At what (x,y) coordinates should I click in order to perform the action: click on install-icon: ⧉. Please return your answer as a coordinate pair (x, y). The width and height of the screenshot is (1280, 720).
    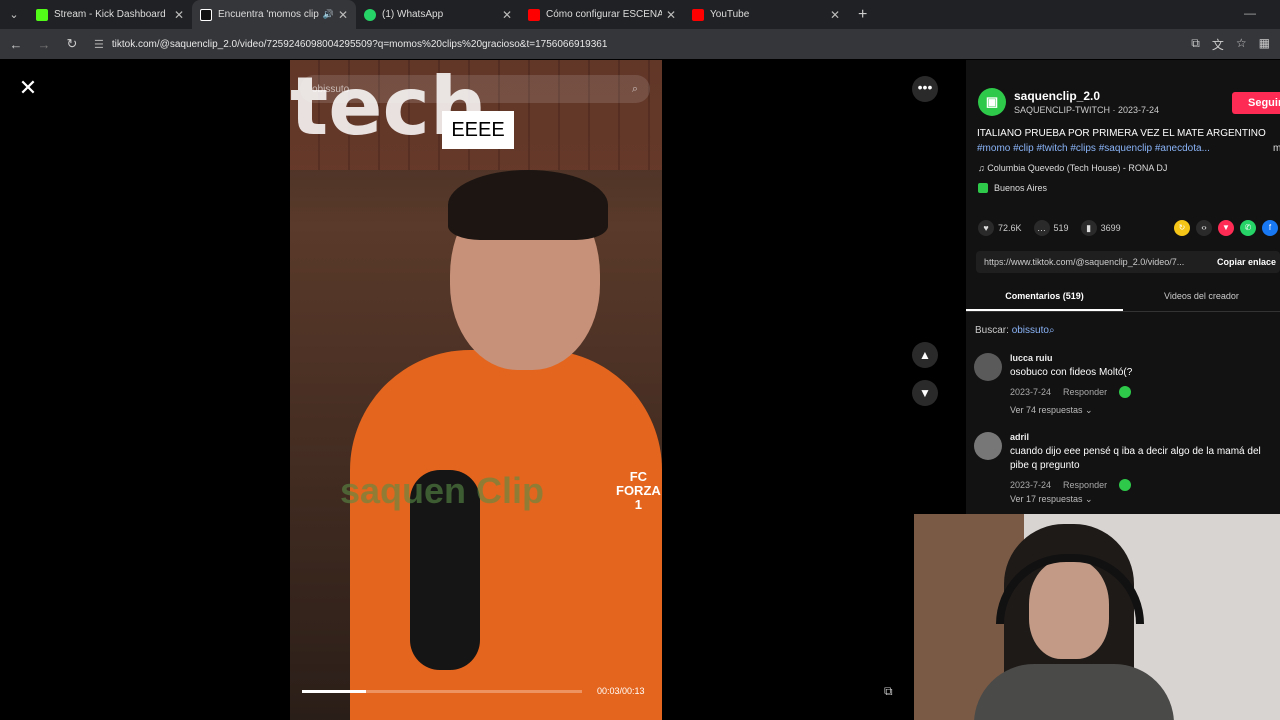
    Looking at the image, I should click on (1195, 44).